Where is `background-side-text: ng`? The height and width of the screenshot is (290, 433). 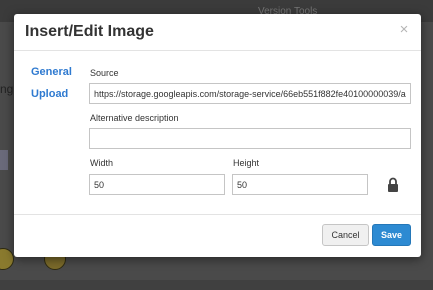 background-side-text: ng is located at coordinates (7, 89).